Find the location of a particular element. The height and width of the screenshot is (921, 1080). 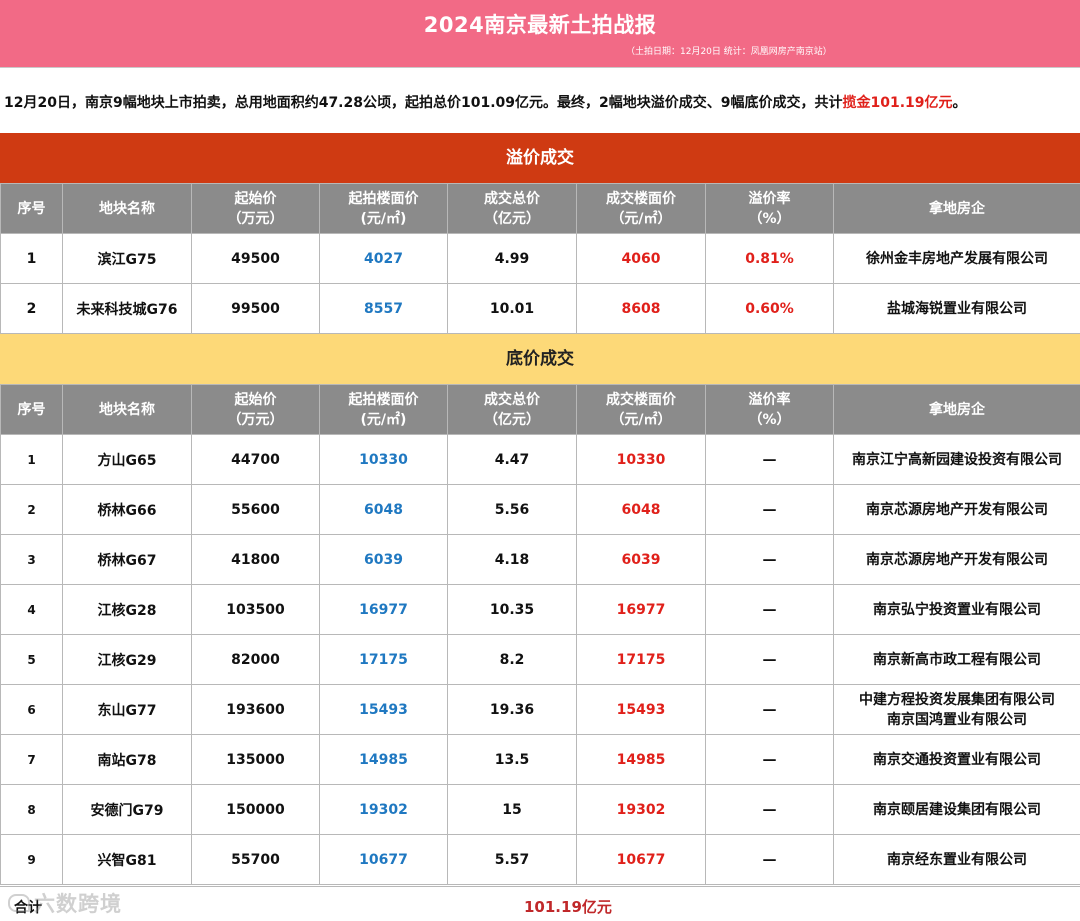

chat-bubble-icon is located at coordinates (19, 903).